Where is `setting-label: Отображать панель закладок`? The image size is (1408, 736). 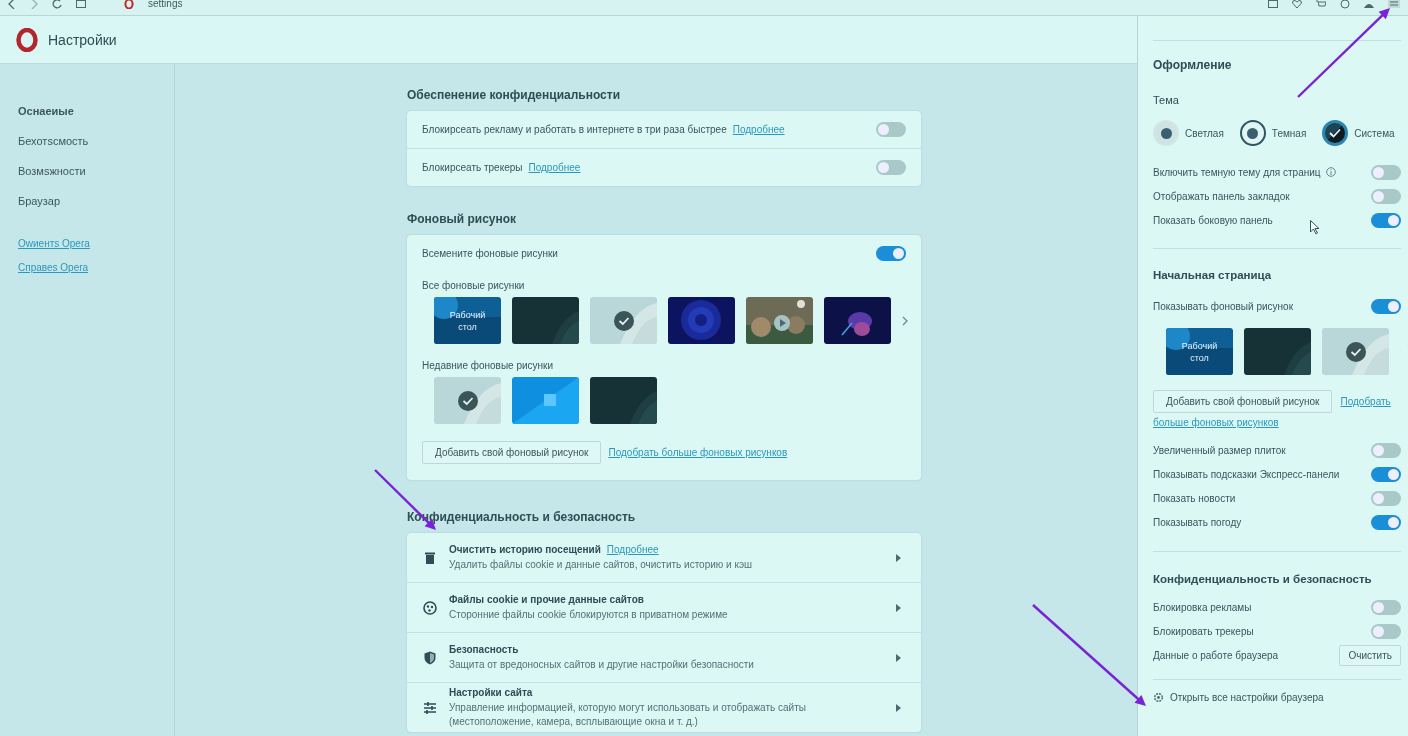 setting-label: Отображать панель закладок is located at coordinates (1221, 196).